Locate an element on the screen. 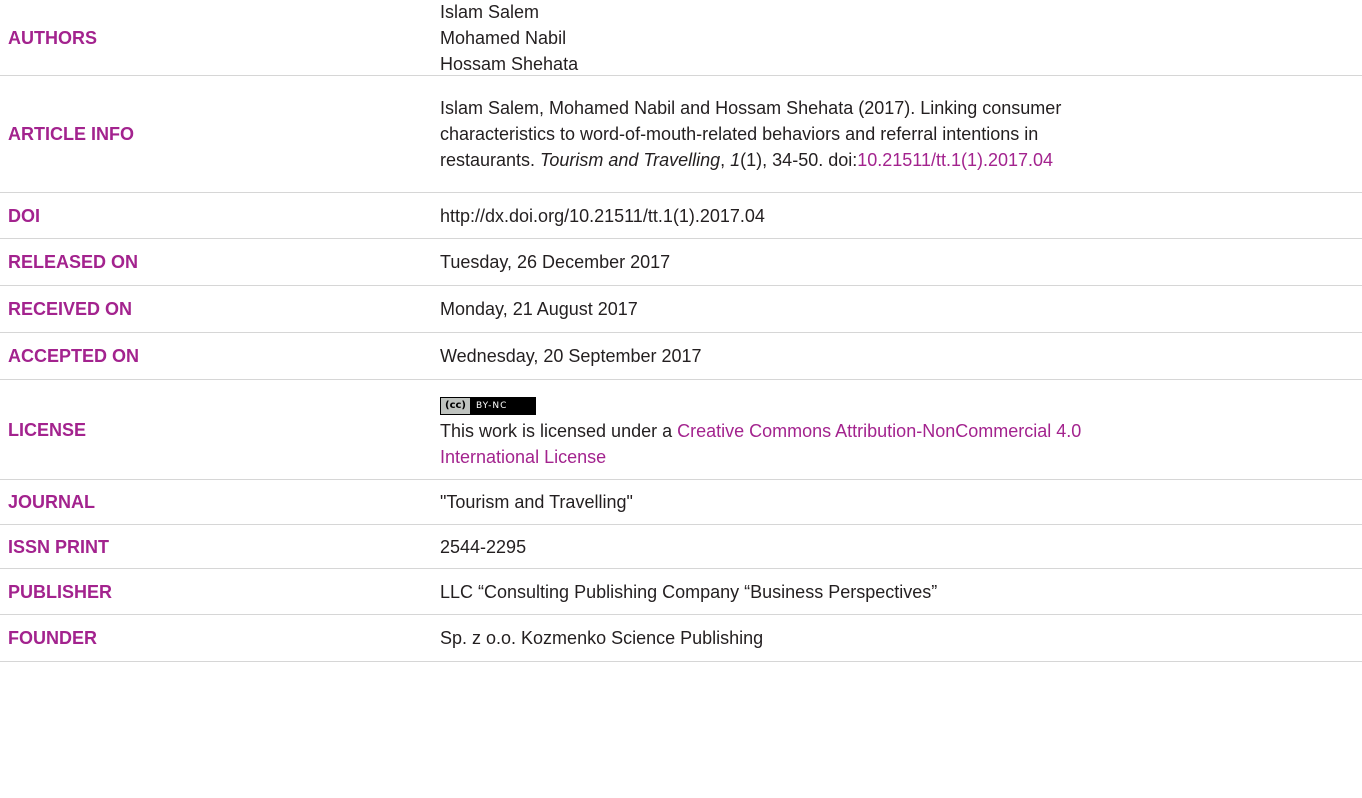 This screenshot has height=798, width=1362. authors-label: AUTHORS is located at coordinates (52, 37).